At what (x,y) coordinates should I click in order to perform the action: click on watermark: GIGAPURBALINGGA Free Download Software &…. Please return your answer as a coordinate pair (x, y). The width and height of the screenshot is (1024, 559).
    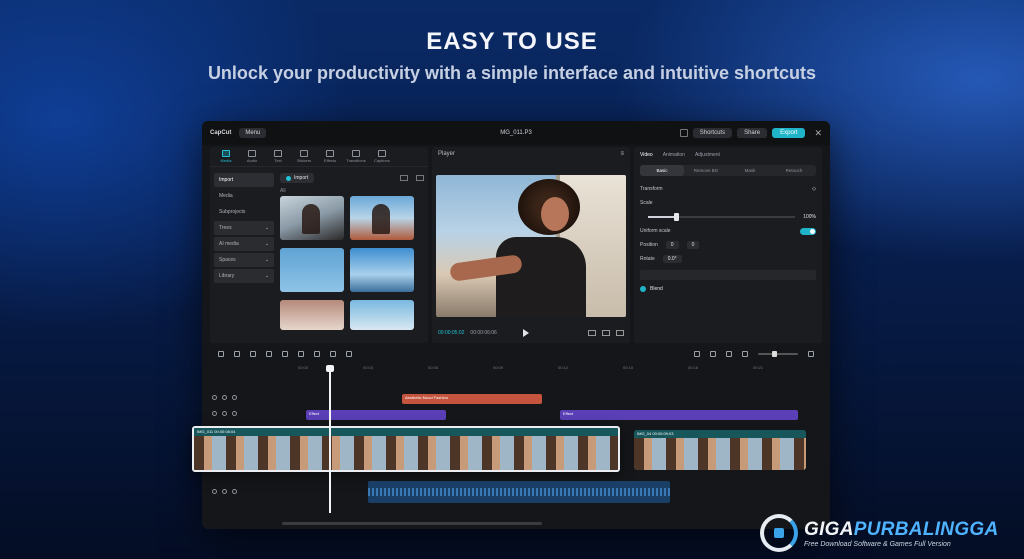
    Looking at the image, I should click on (879, 533).